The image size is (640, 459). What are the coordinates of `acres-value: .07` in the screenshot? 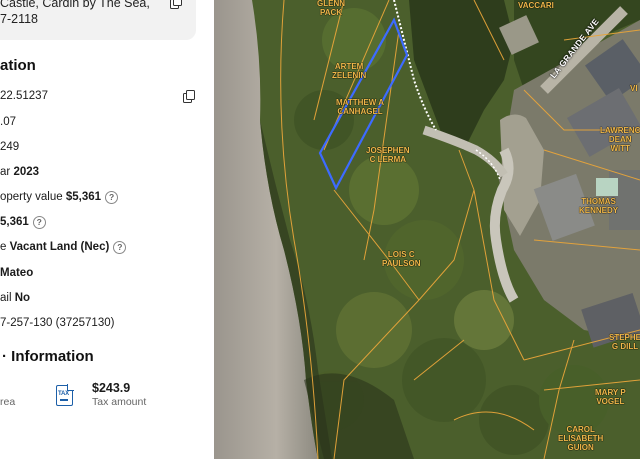 It's located at (8, 122).